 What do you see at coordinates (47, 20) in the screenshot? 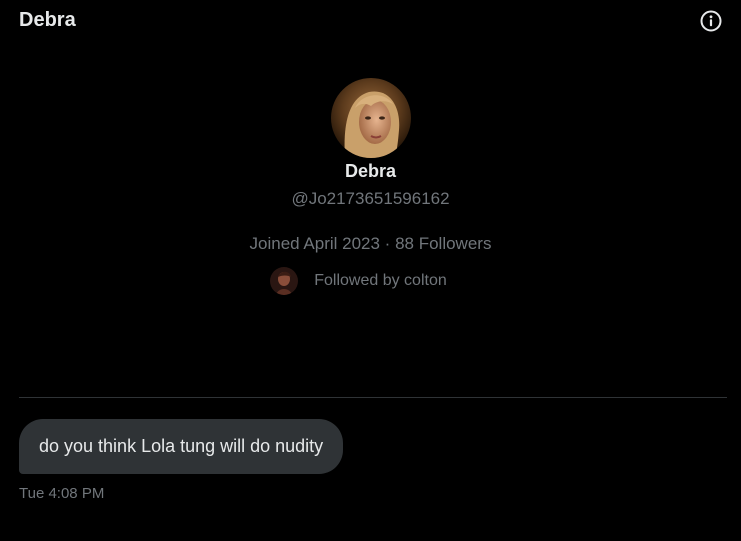
I see `conversation-title: Debra` at bounding box center [47, 20].